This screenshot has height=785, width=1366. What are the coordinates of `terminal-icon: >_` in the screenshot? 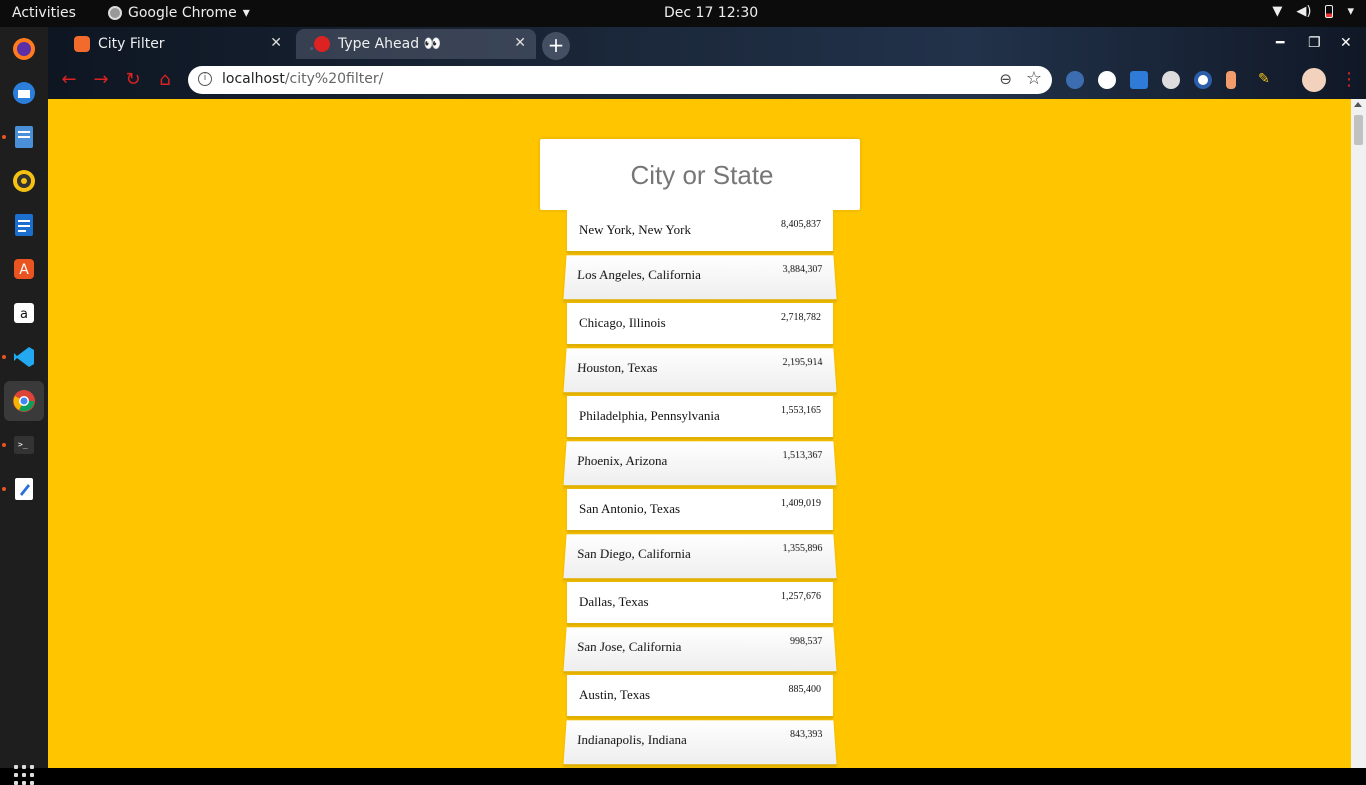 It's located at (24, 445).